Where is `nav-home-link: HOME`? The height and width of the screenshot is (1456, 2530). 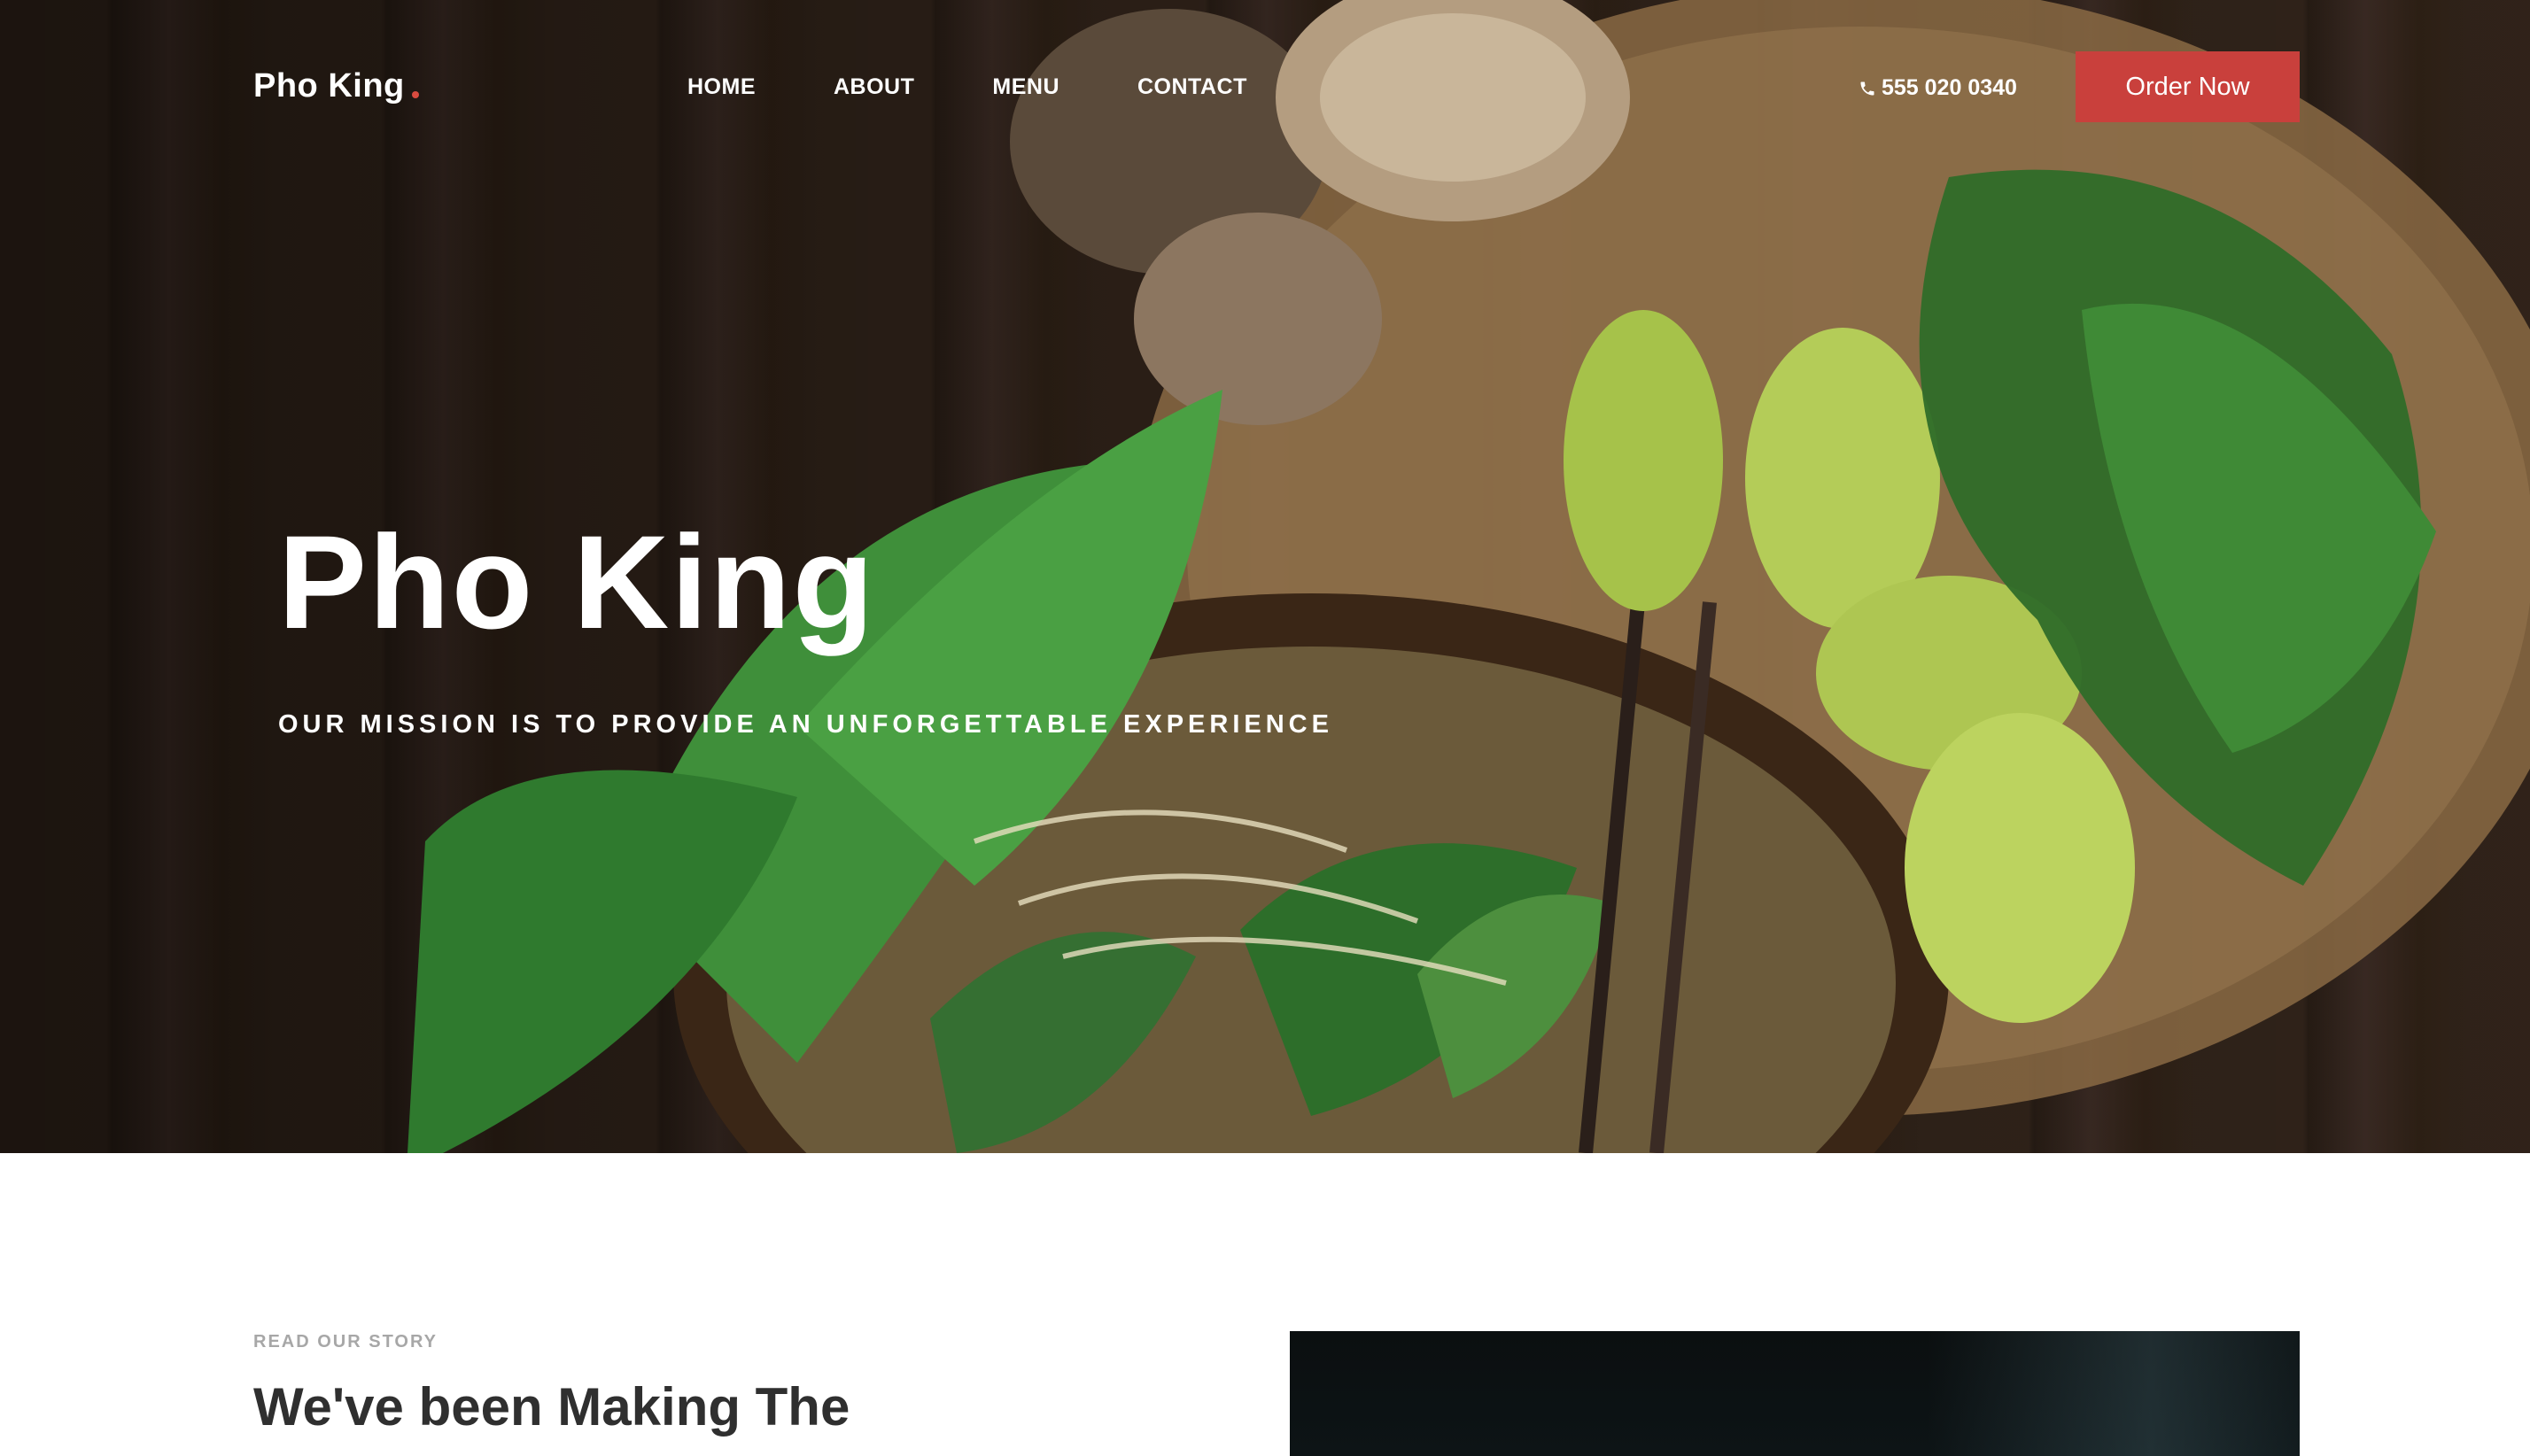
nav-home-link: HOME is located at coordinates (721, 87).